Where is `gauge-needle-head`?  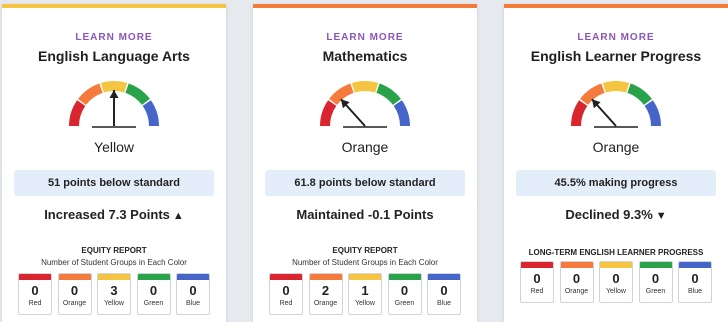
gauge-needle-head is located at coordinates (114, 94).